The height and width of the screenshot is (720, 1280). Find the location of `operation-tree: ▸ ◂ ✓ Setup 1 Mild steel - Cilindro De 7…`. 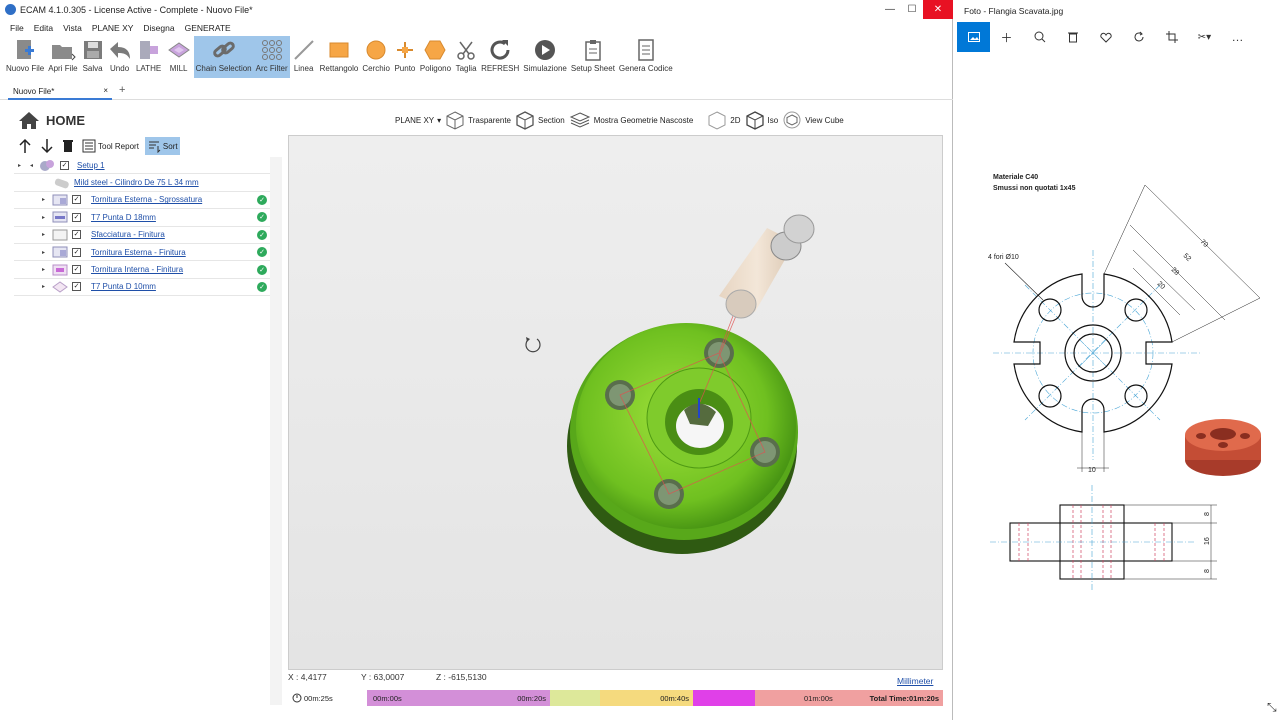

operation-tree: ▸ ◂ ✓ Setup 1 Mild steel - Cilindro De 7… is located at coordinates (142, 227).